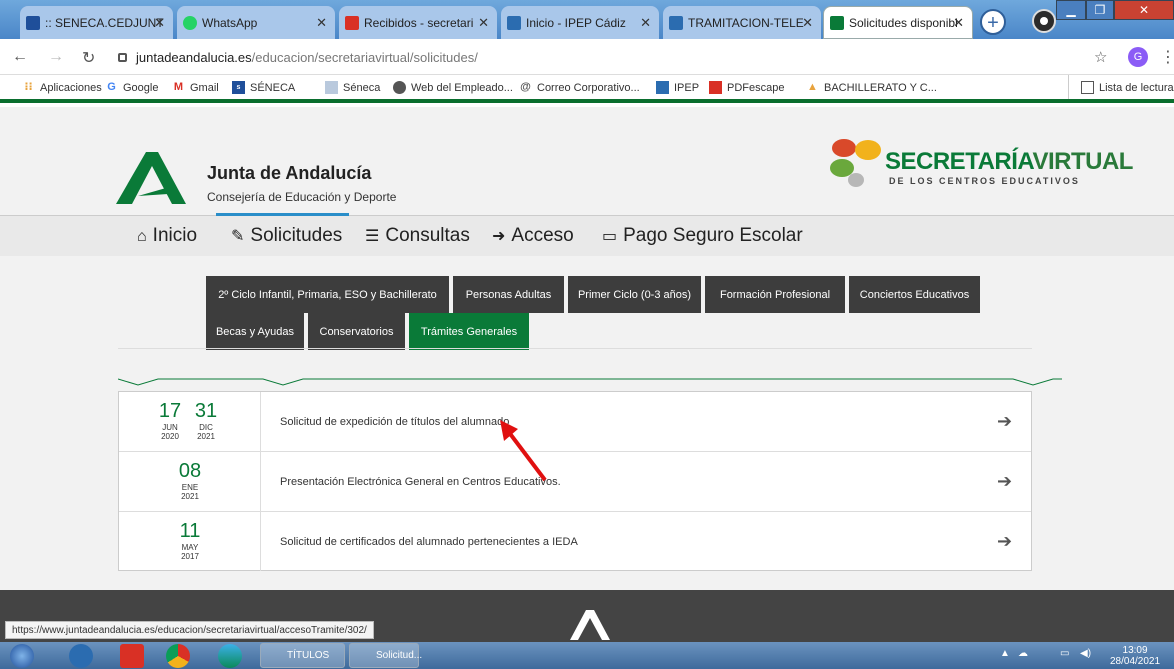  Describe the element at coordinates (702, 236) in the screenshot. I see `nav-pago-seguro: ▭ Pago Seguro Escolar` at that location.